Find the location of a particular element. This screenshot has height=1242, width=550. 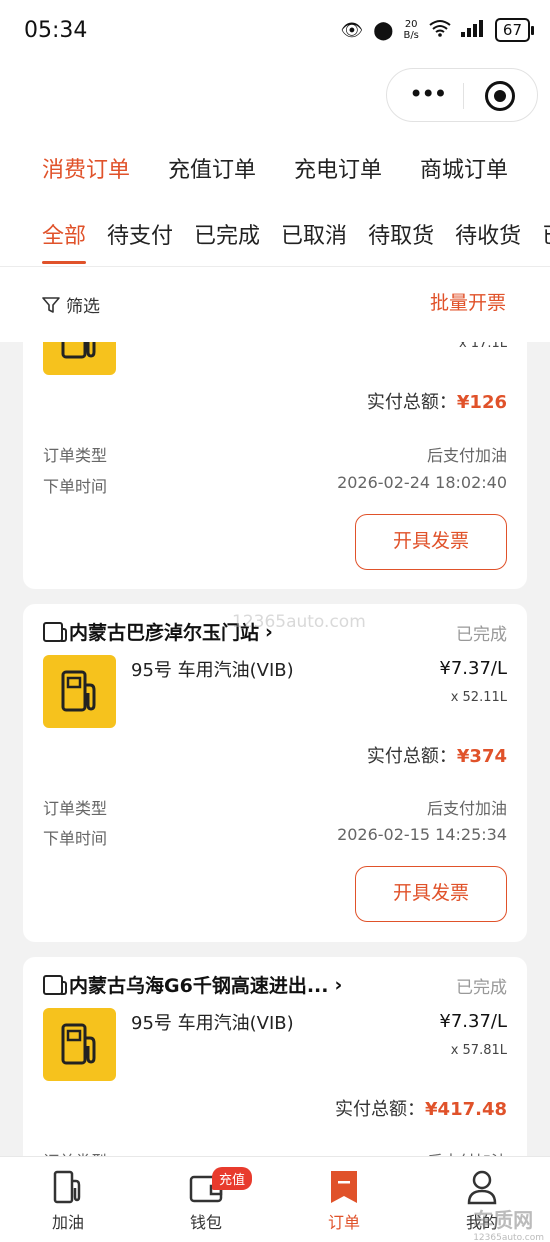

nav-item-fuel: 加油 is located at coordinates (68, 1201).